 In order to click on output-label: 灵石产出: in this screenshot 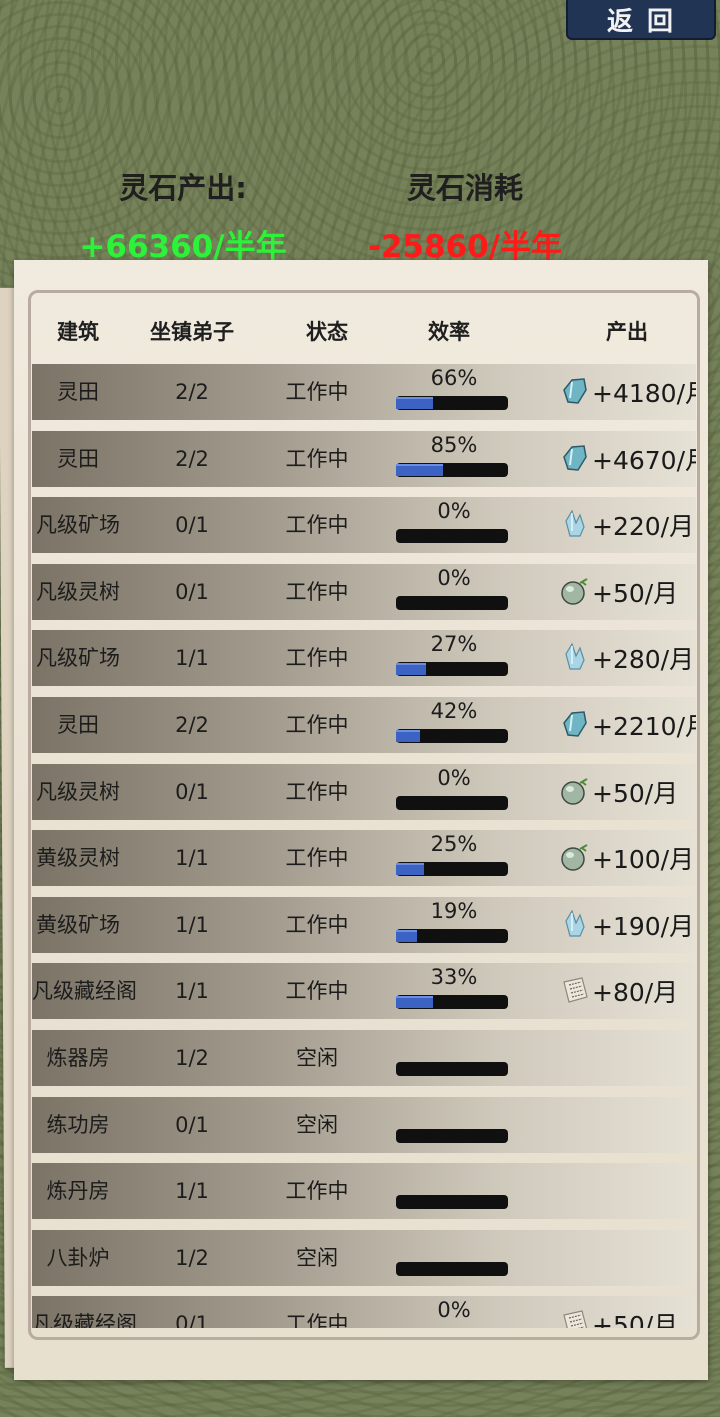, I will do `click(183, 188)`.